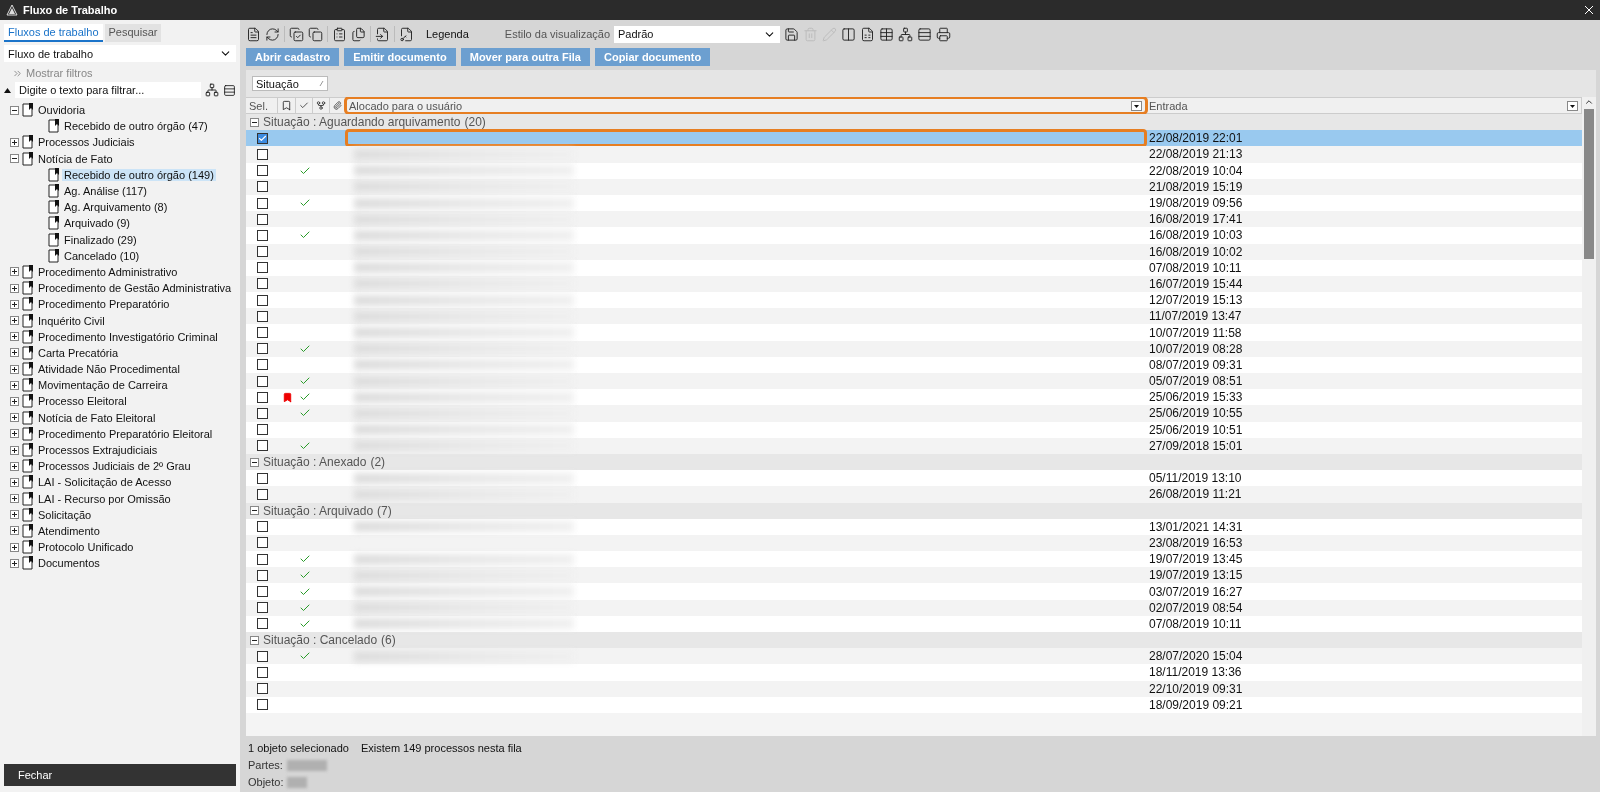 Image resolution: width=1600 pixels, height=792 pixels. I want to click on clipboard-icon, so click(339, 34).